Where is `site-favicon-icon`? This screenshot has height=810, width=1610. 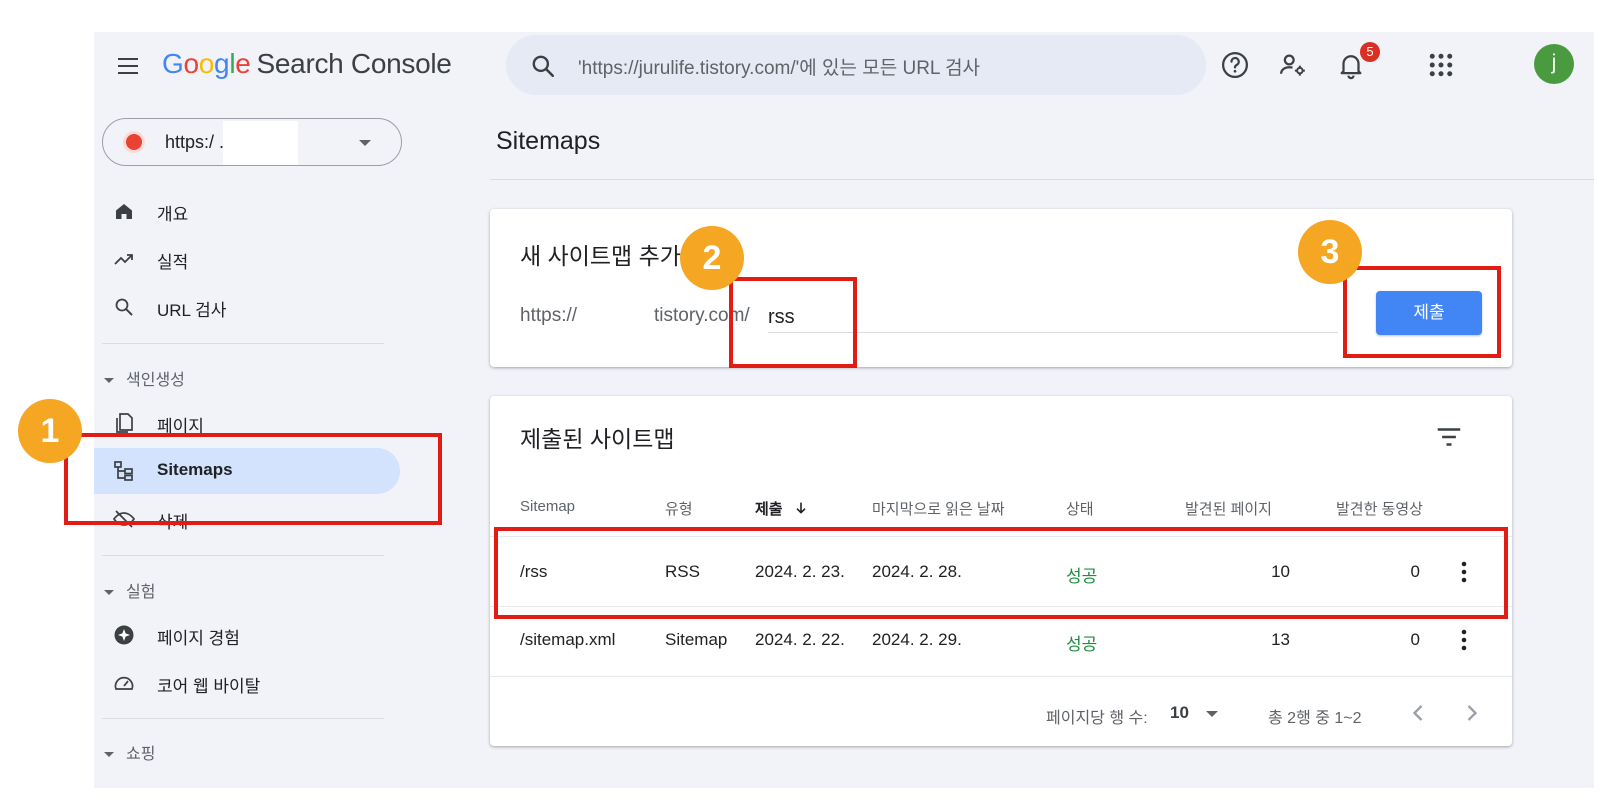
site-favicon-icon is located at coordinates (134, 142).